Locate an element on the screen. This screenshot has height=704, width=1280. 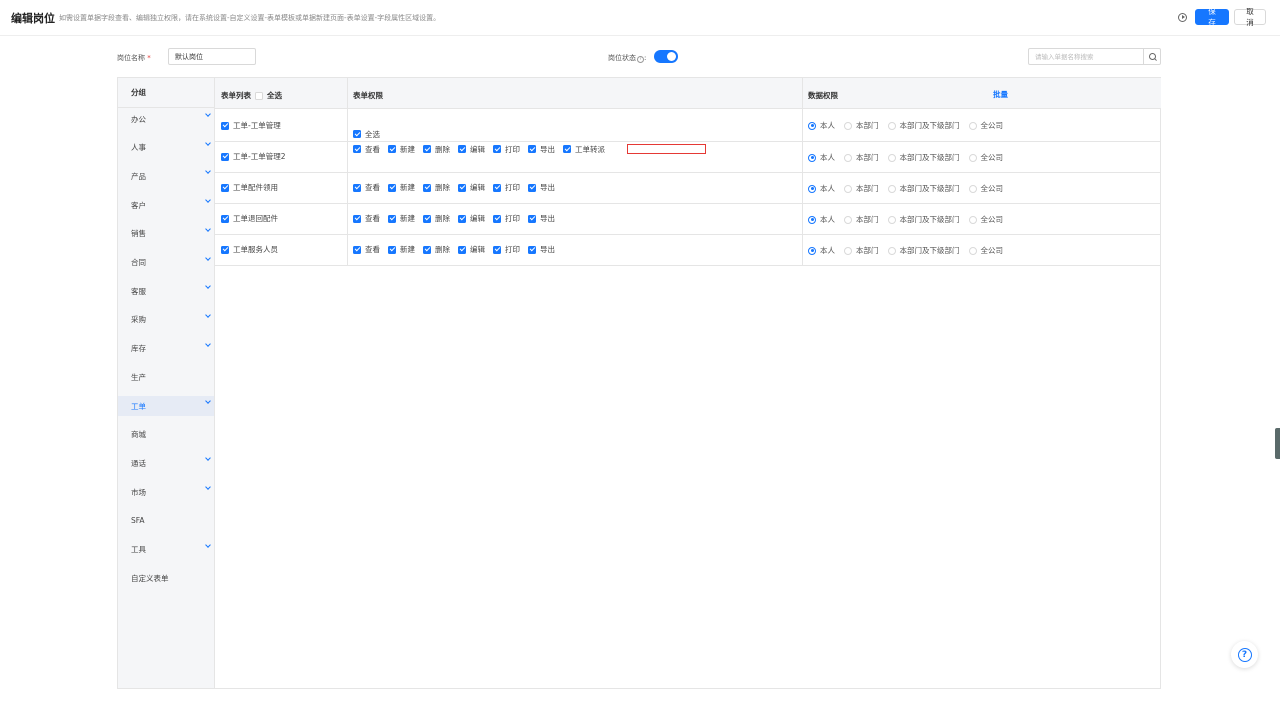
sidebar-item: 生产 is located at coordinates (166, 377).